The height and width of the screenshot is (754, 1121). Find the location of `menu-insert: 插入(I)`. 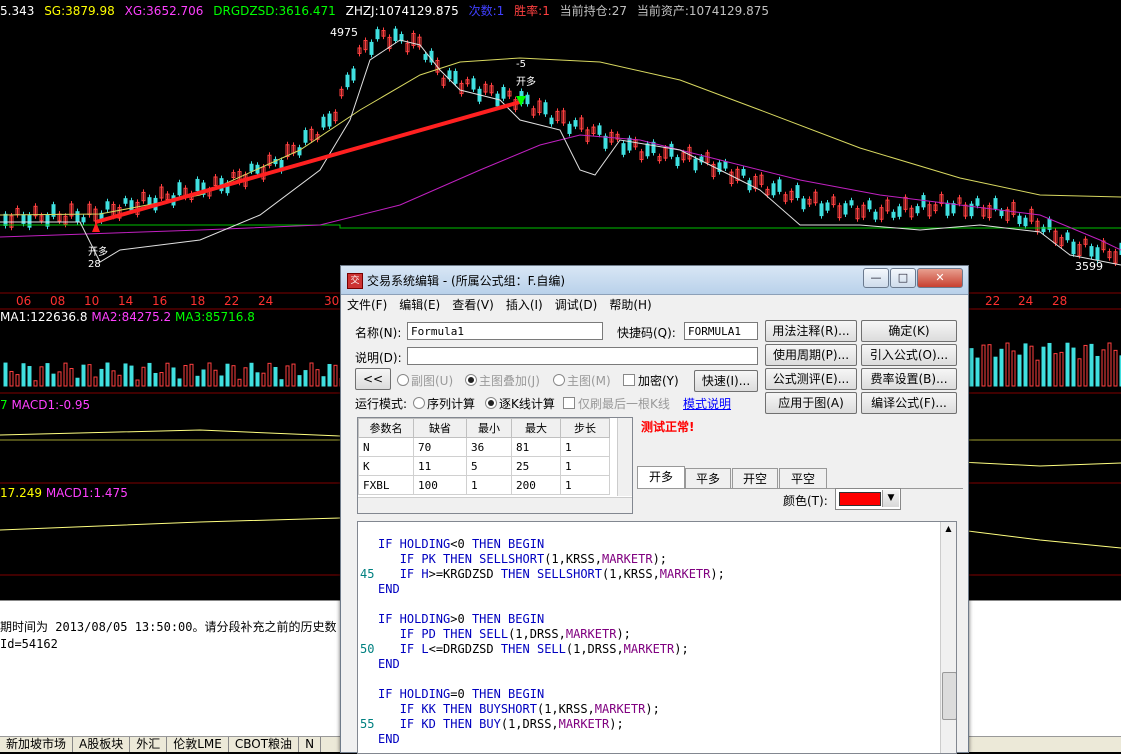

menu-insert: 插入(I) is located at coordinates (524, 305).